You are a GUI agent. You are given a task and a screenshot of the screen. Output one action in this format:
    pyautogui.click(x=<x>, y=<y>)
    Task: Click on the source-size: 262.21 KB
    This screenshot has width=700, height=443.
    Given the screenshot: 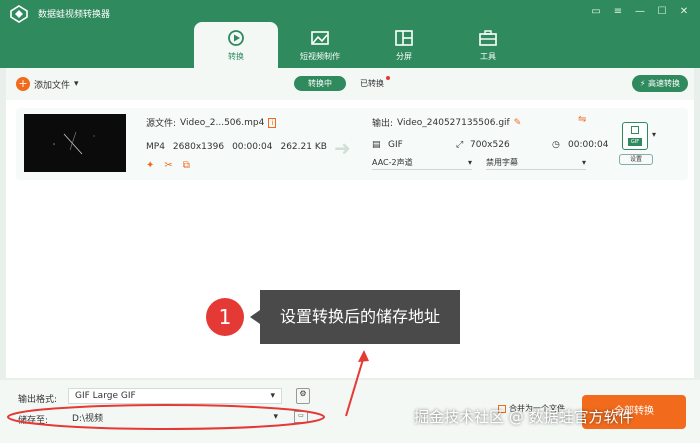 What is the action you would take?
    pyautogui.click(x=303, y=147)
    